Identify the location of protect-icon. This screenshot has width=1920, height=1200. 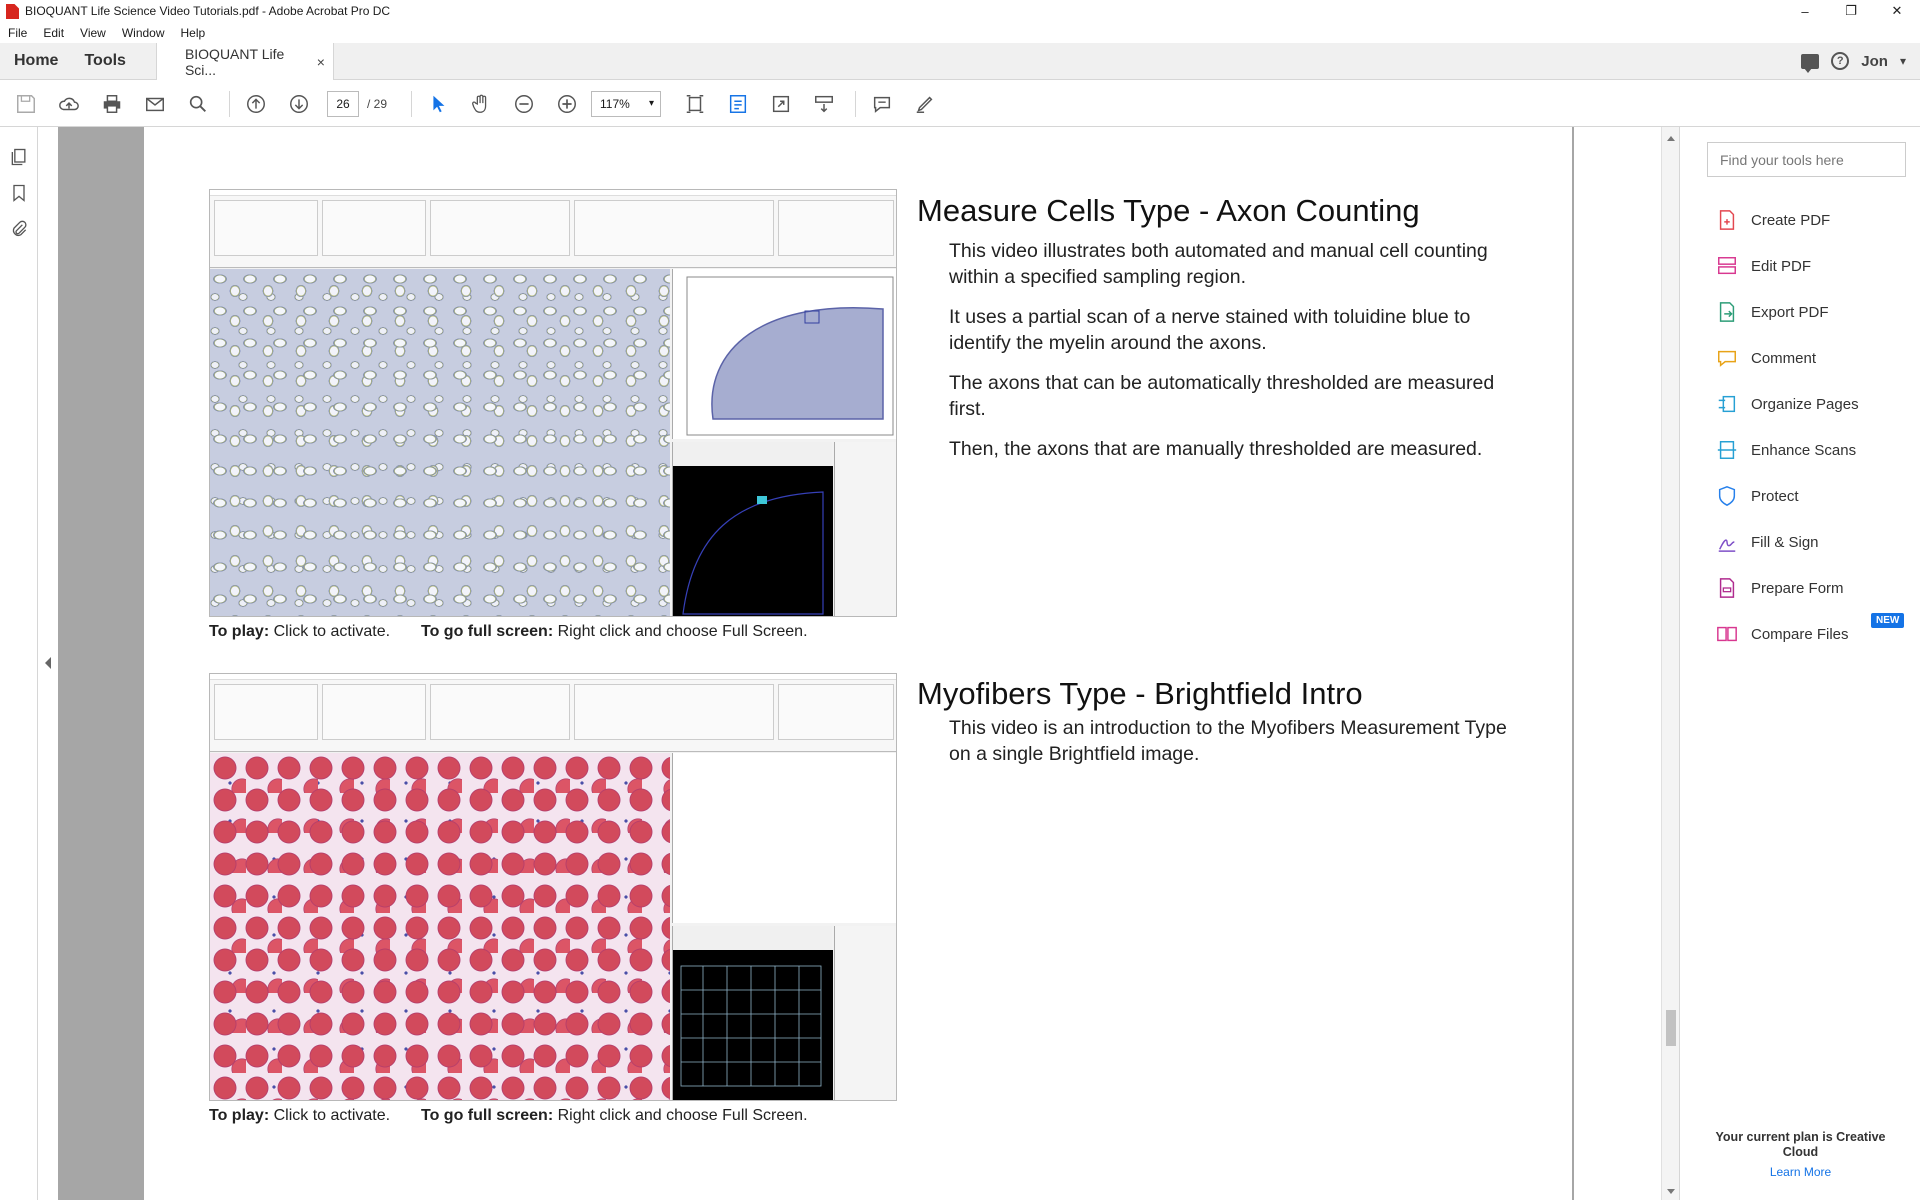
(1727, 496).